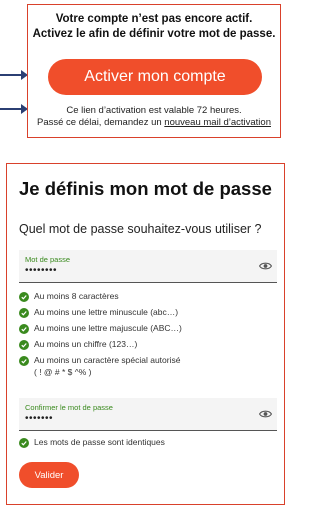  Describe the element at coordinates (125, 418) in the screenshot. I see `confirm-password-input: •••••••` at that location.